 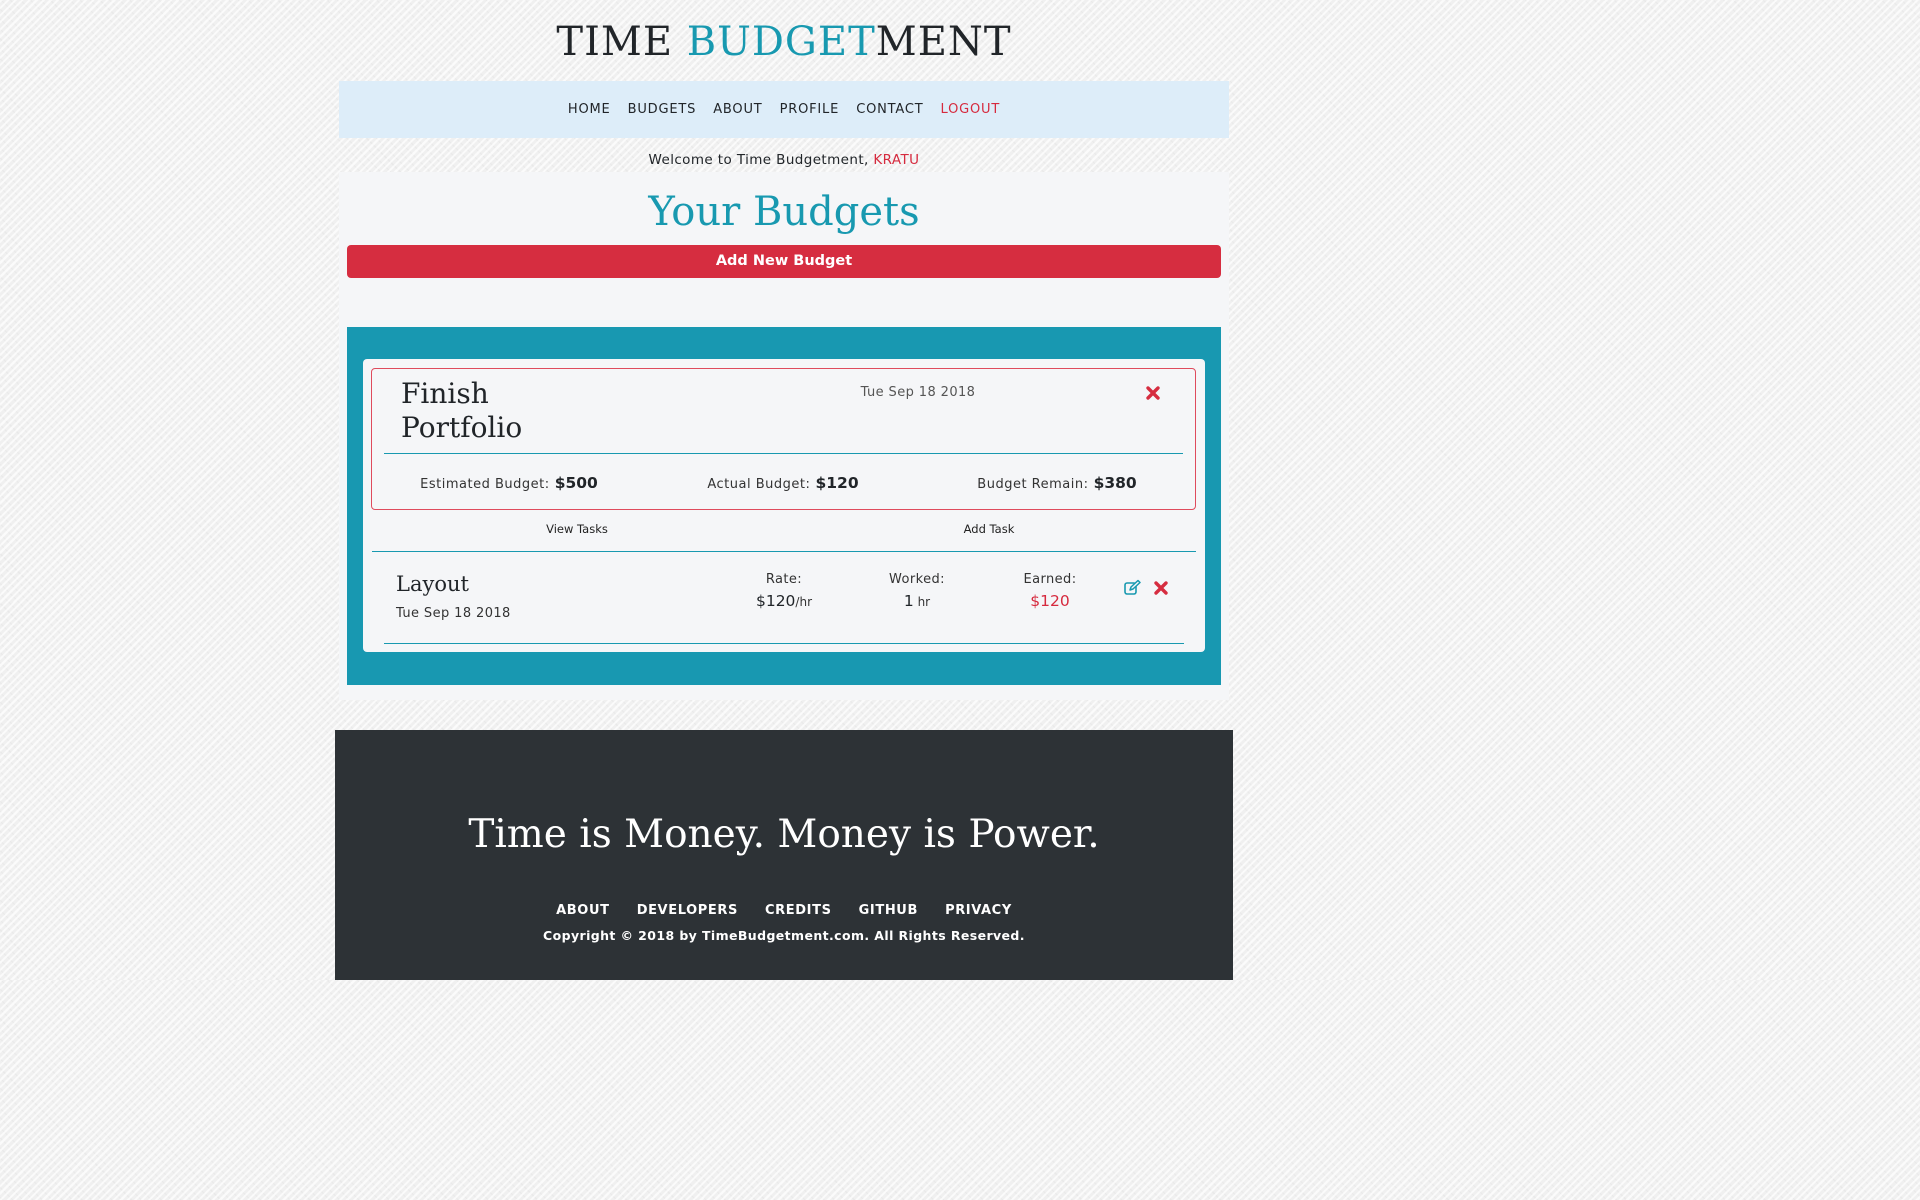 I want to click on actual-budget-label: Actual Budget:, so click(x=759, y=484).